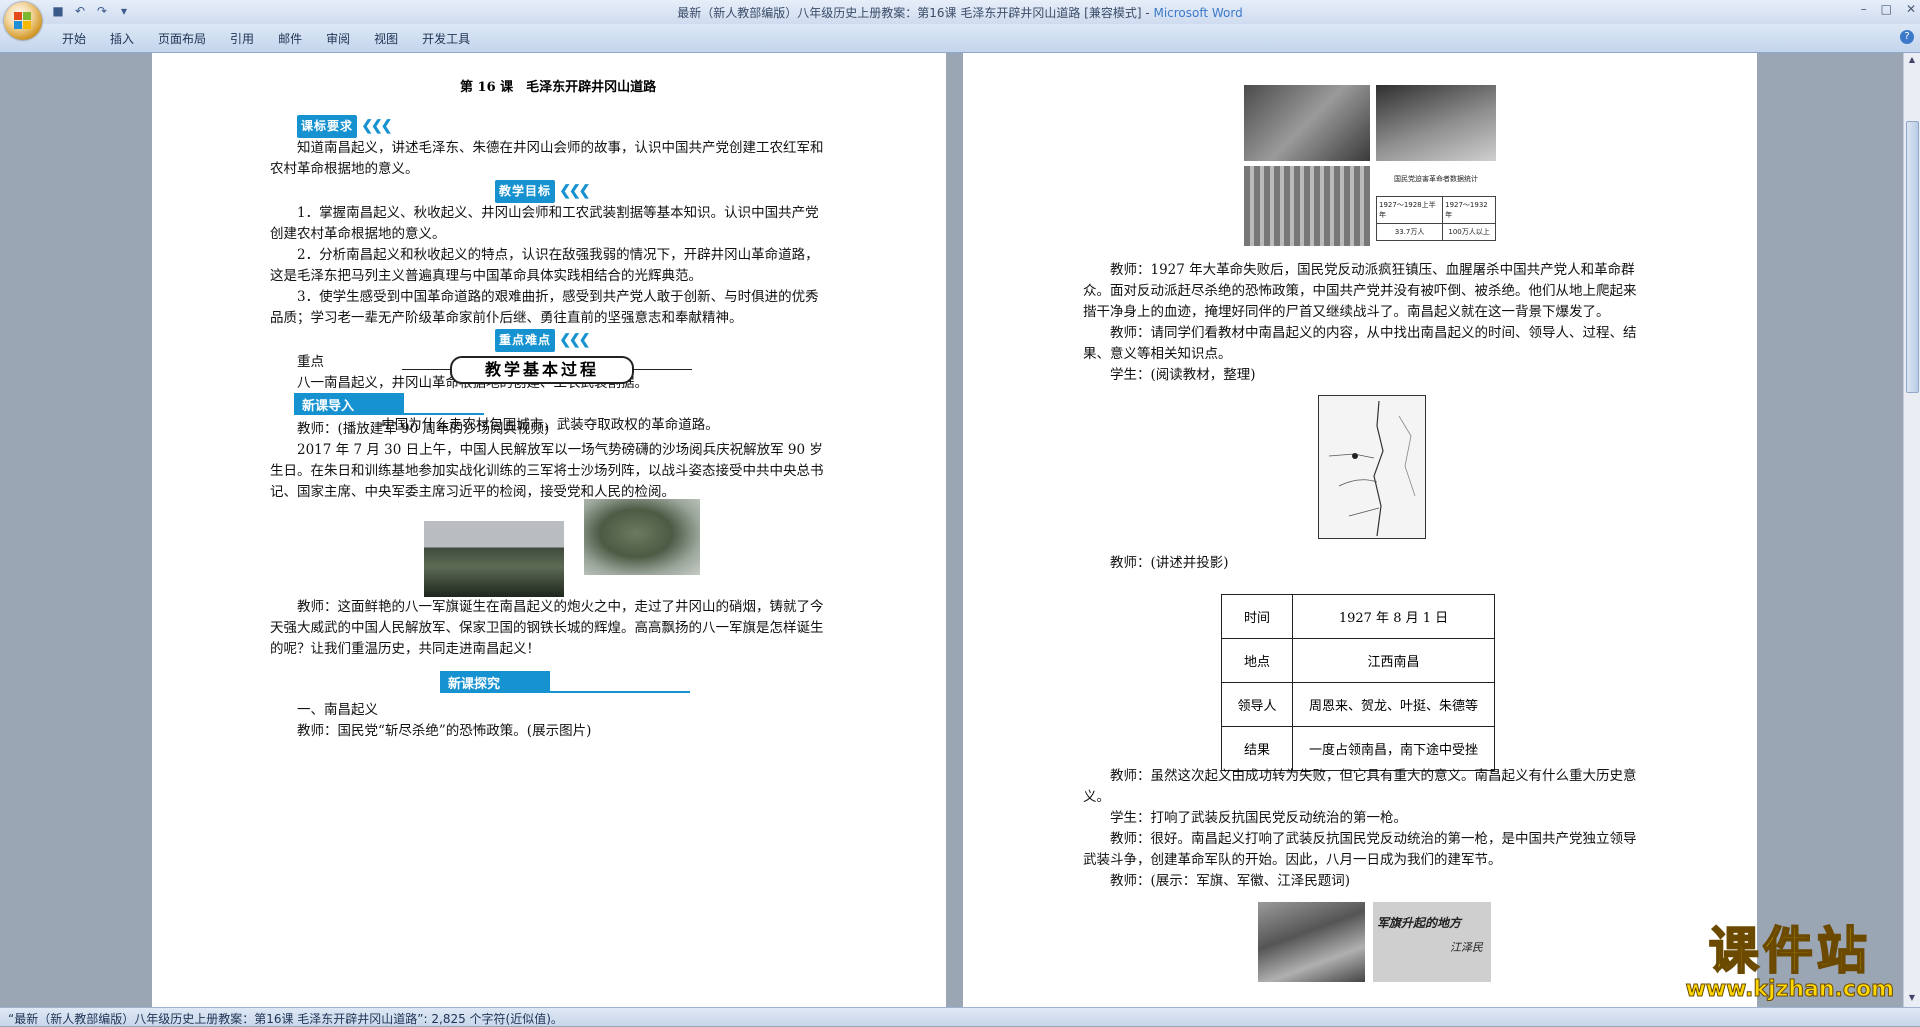 Image resolution: width=1920 pixels, height=1027 pixels. What do you see at coordinates (1230, 881) in the screenshot?
I see `p2-para-8: 教师：(展示：军旗、军徽、江泽民题词)` at bounding box center [1230, 881].